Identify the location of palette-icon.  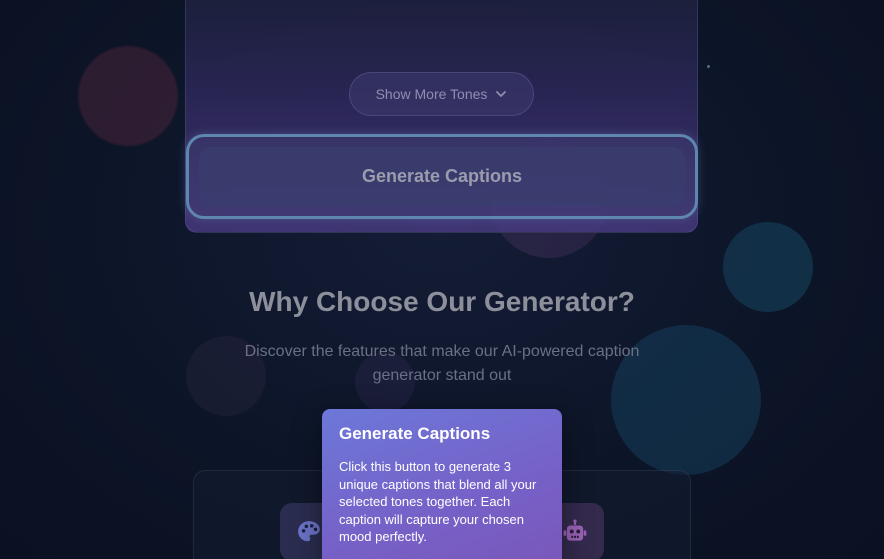
(309, 531).